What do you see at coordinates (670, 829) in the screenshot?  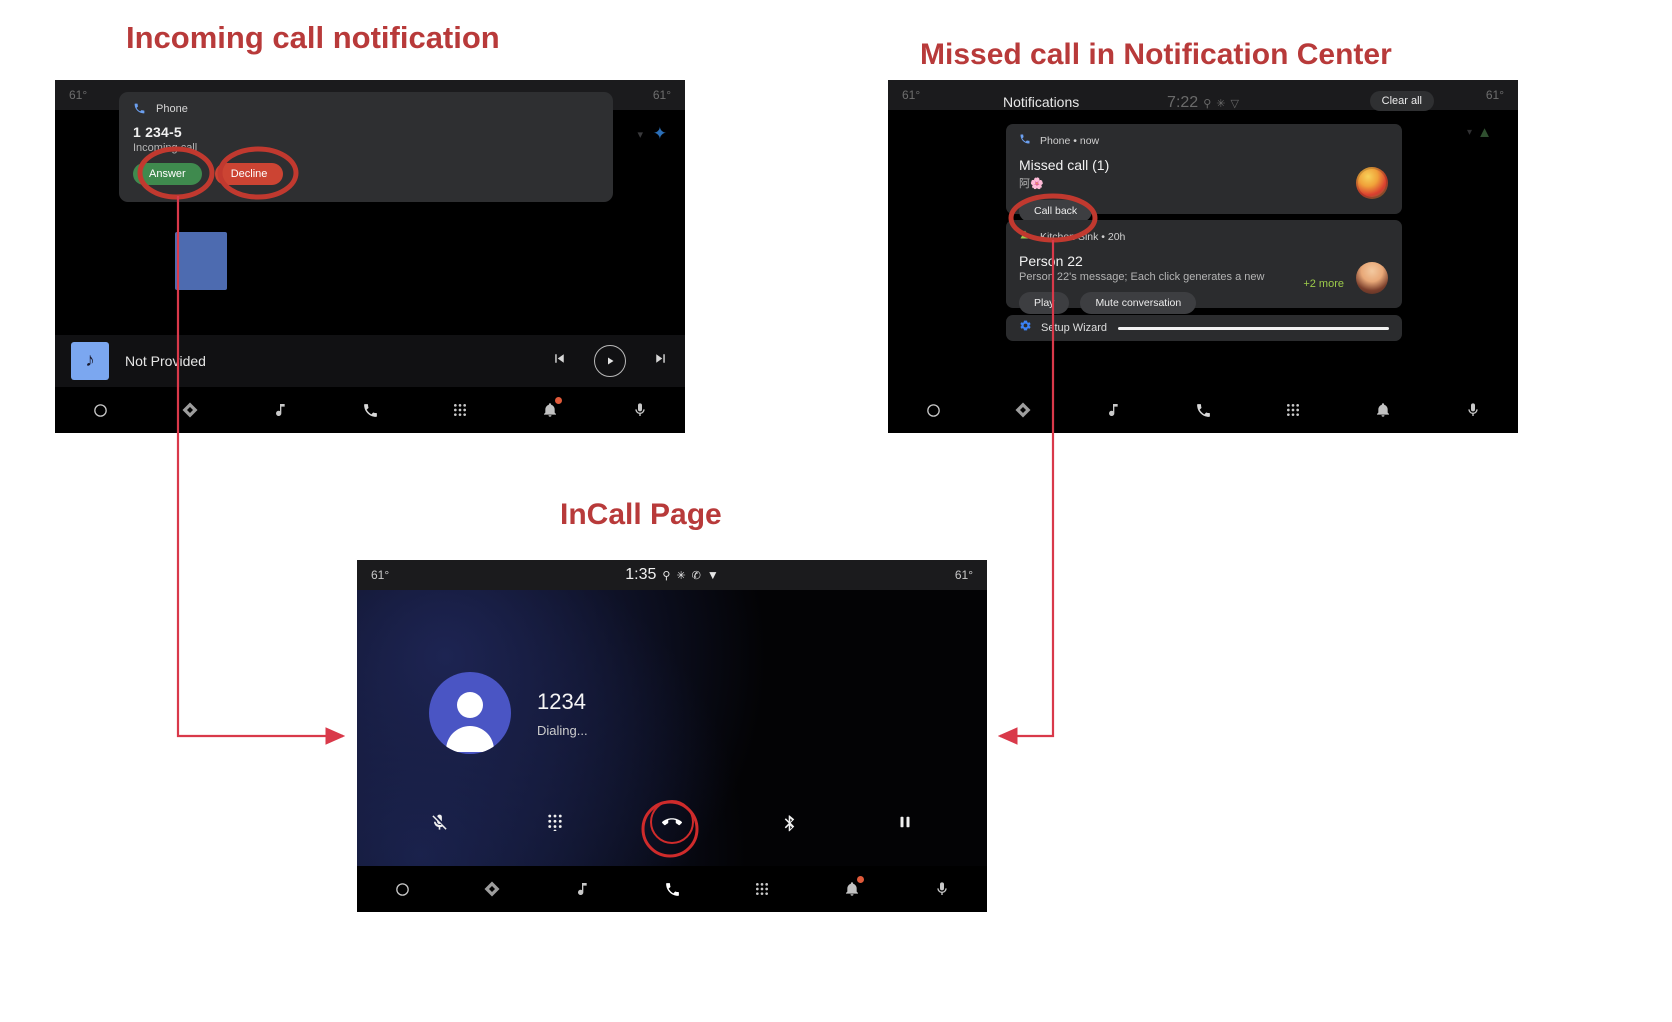 I see `highlight-end-call` at bounding box center [670, 829].